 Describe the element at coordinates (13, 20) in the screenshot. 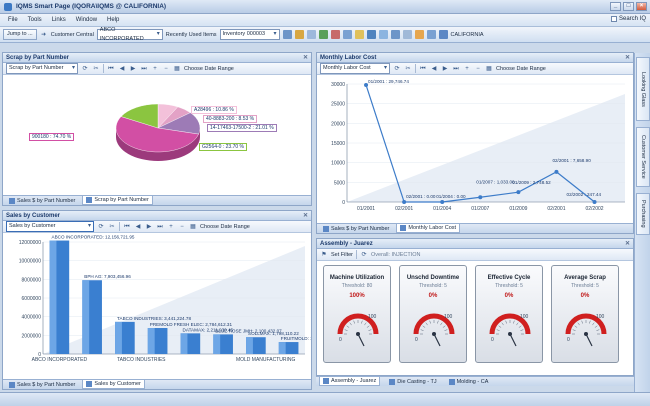

I see `menu-file: File` at that location.